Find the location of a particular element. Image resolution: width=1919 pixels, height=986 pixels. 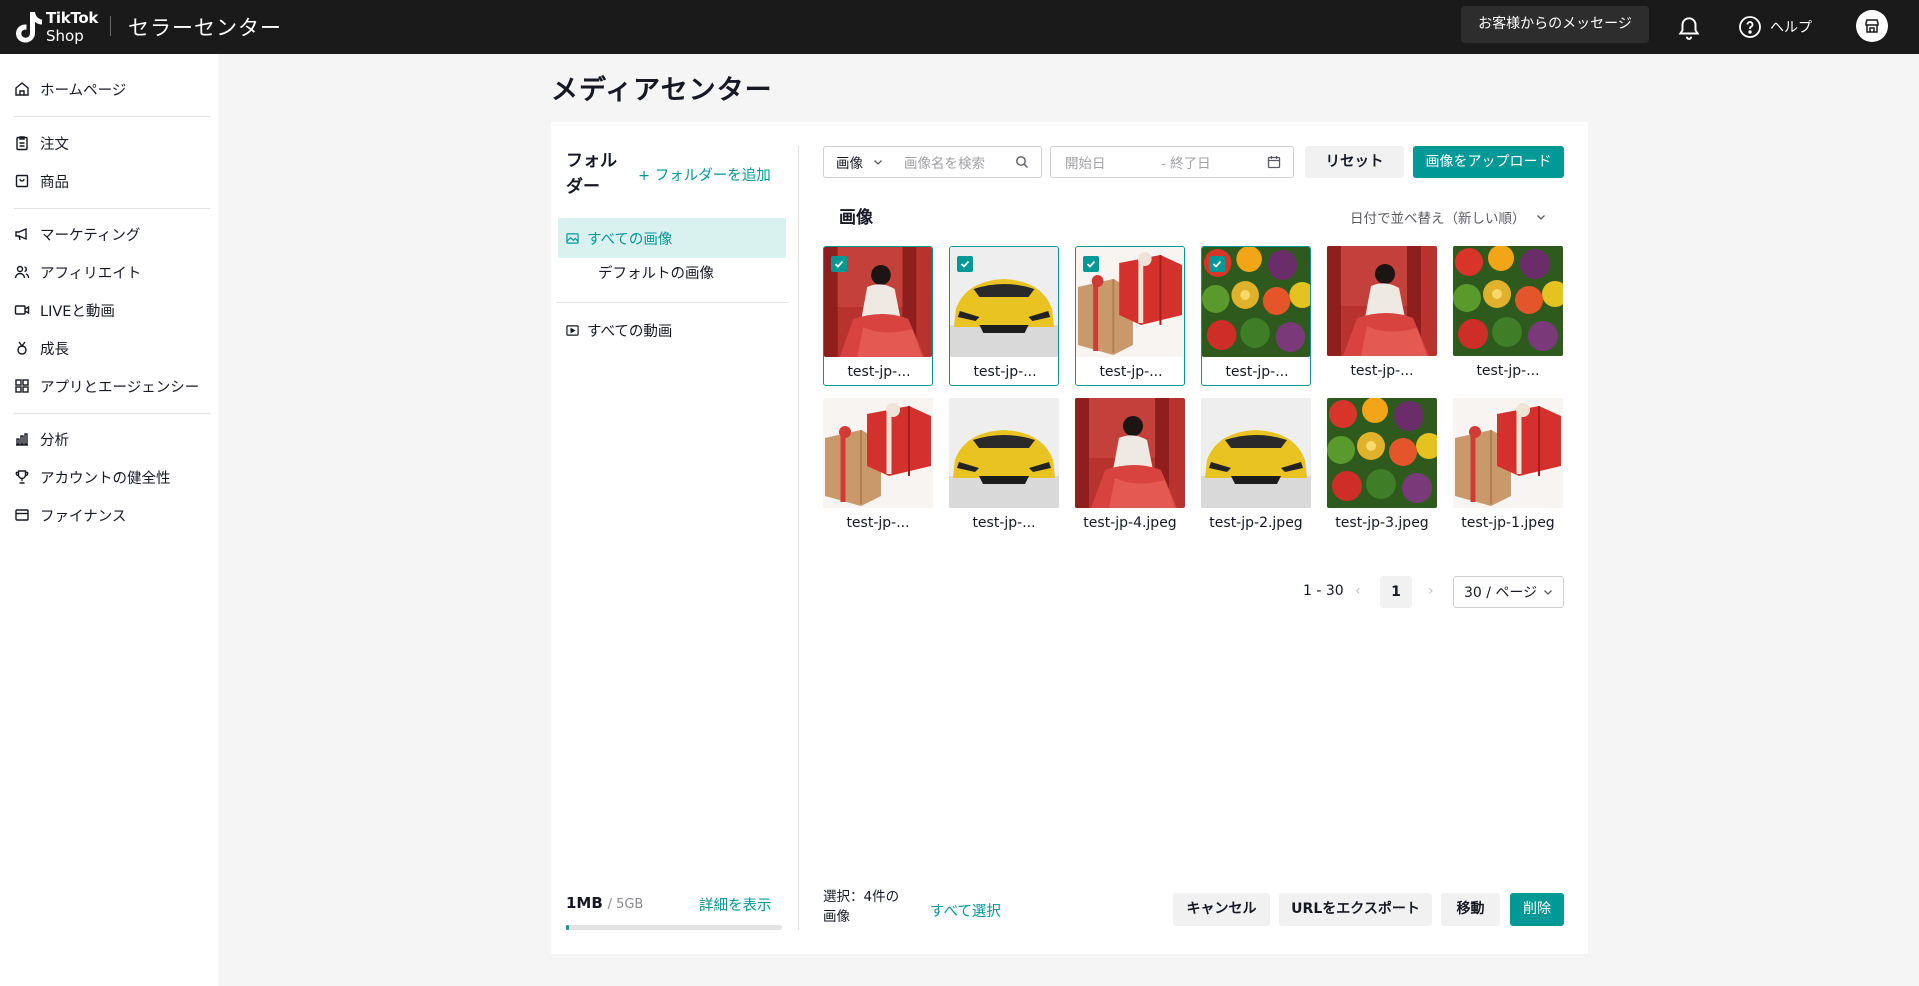

help-label: ヘルプ is located at coordinates (1791, 28).